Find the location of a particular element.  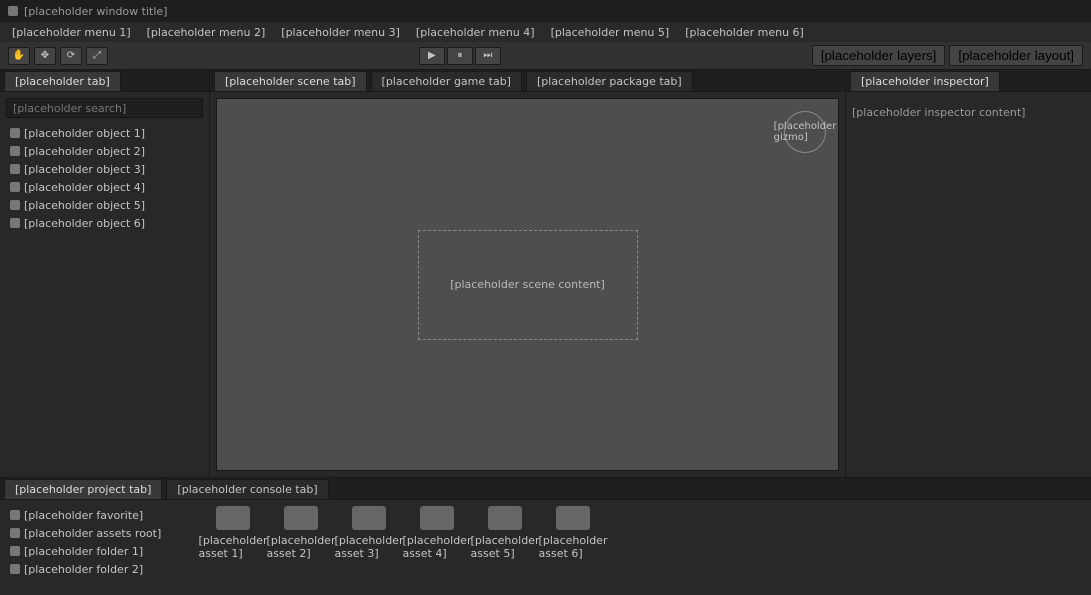

project-tab: [placeholder project tab] is located at coordinates (83, 489).